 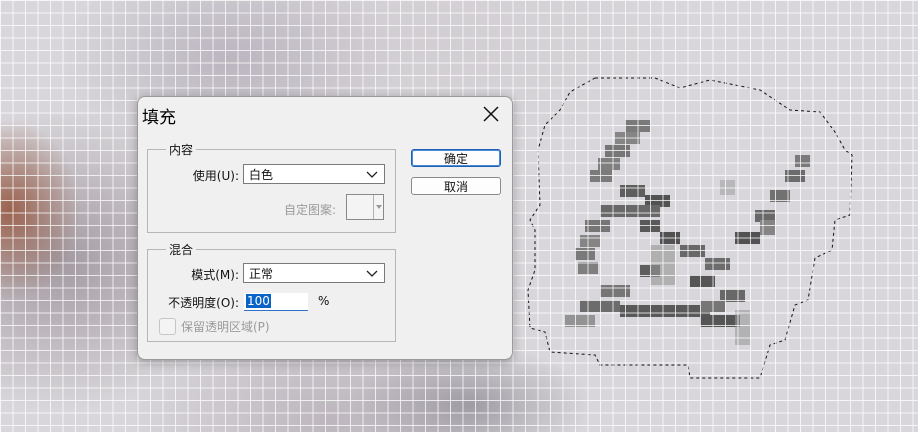 What do you see at coordinates (314, 174) in the screenshot?
I see `use-select: 白色` at bounding box center [314, 174].